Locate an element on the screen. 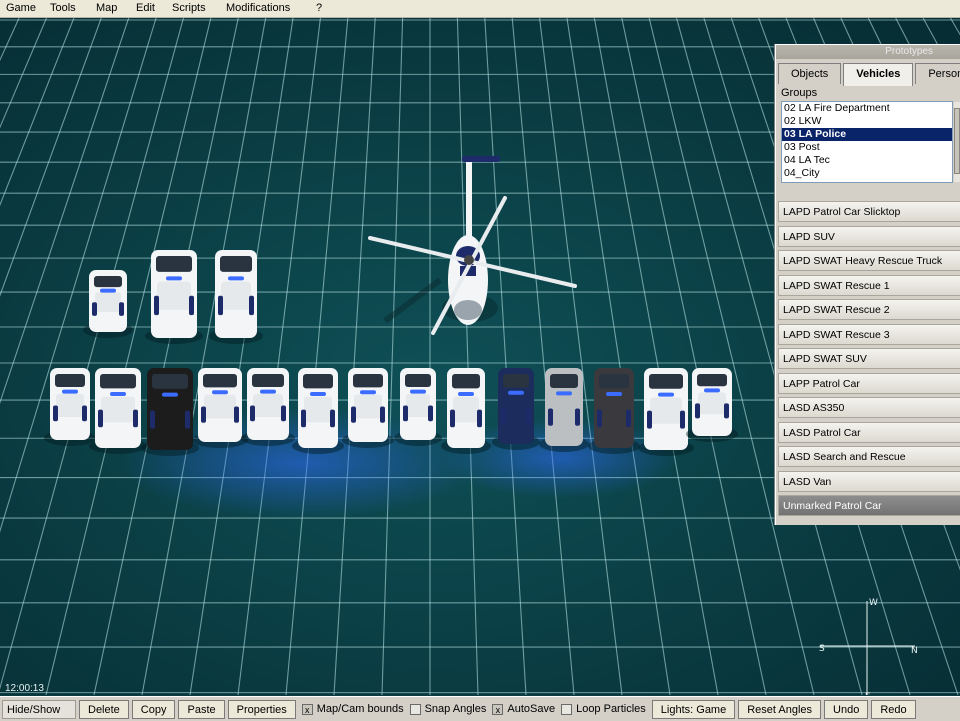  tab-persons: Persons is located at coordinates (937, 73).